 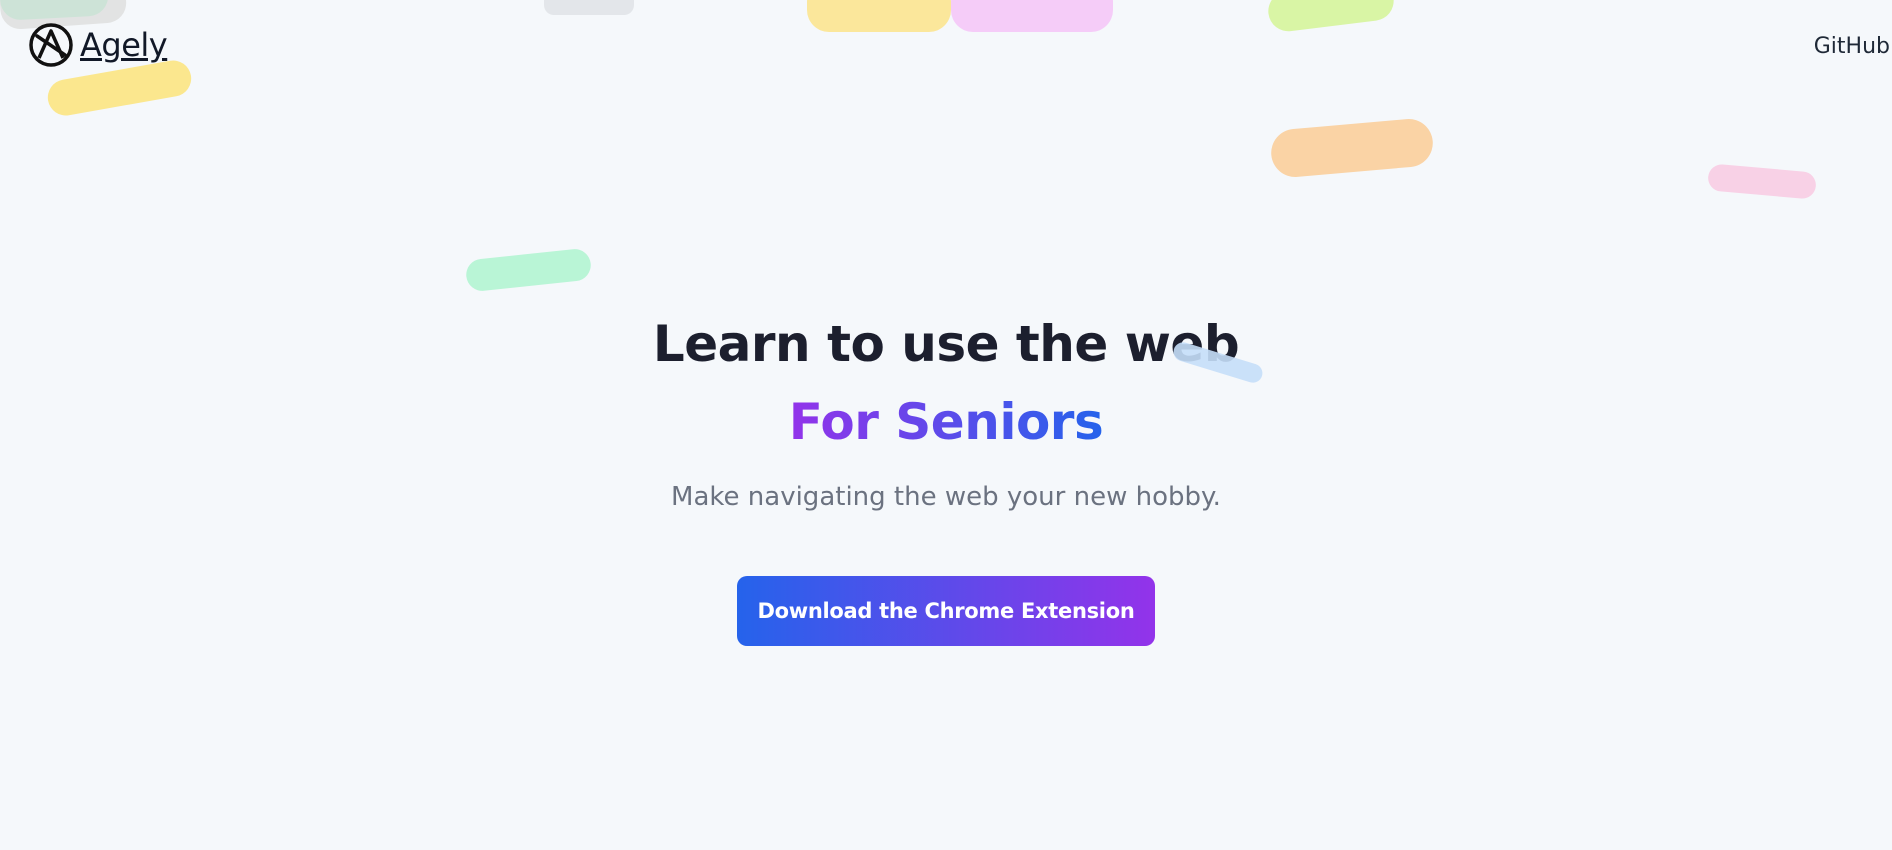 I want to click on cta-wrapper: Download the Chrome Extension, so click(x=946, y=611).